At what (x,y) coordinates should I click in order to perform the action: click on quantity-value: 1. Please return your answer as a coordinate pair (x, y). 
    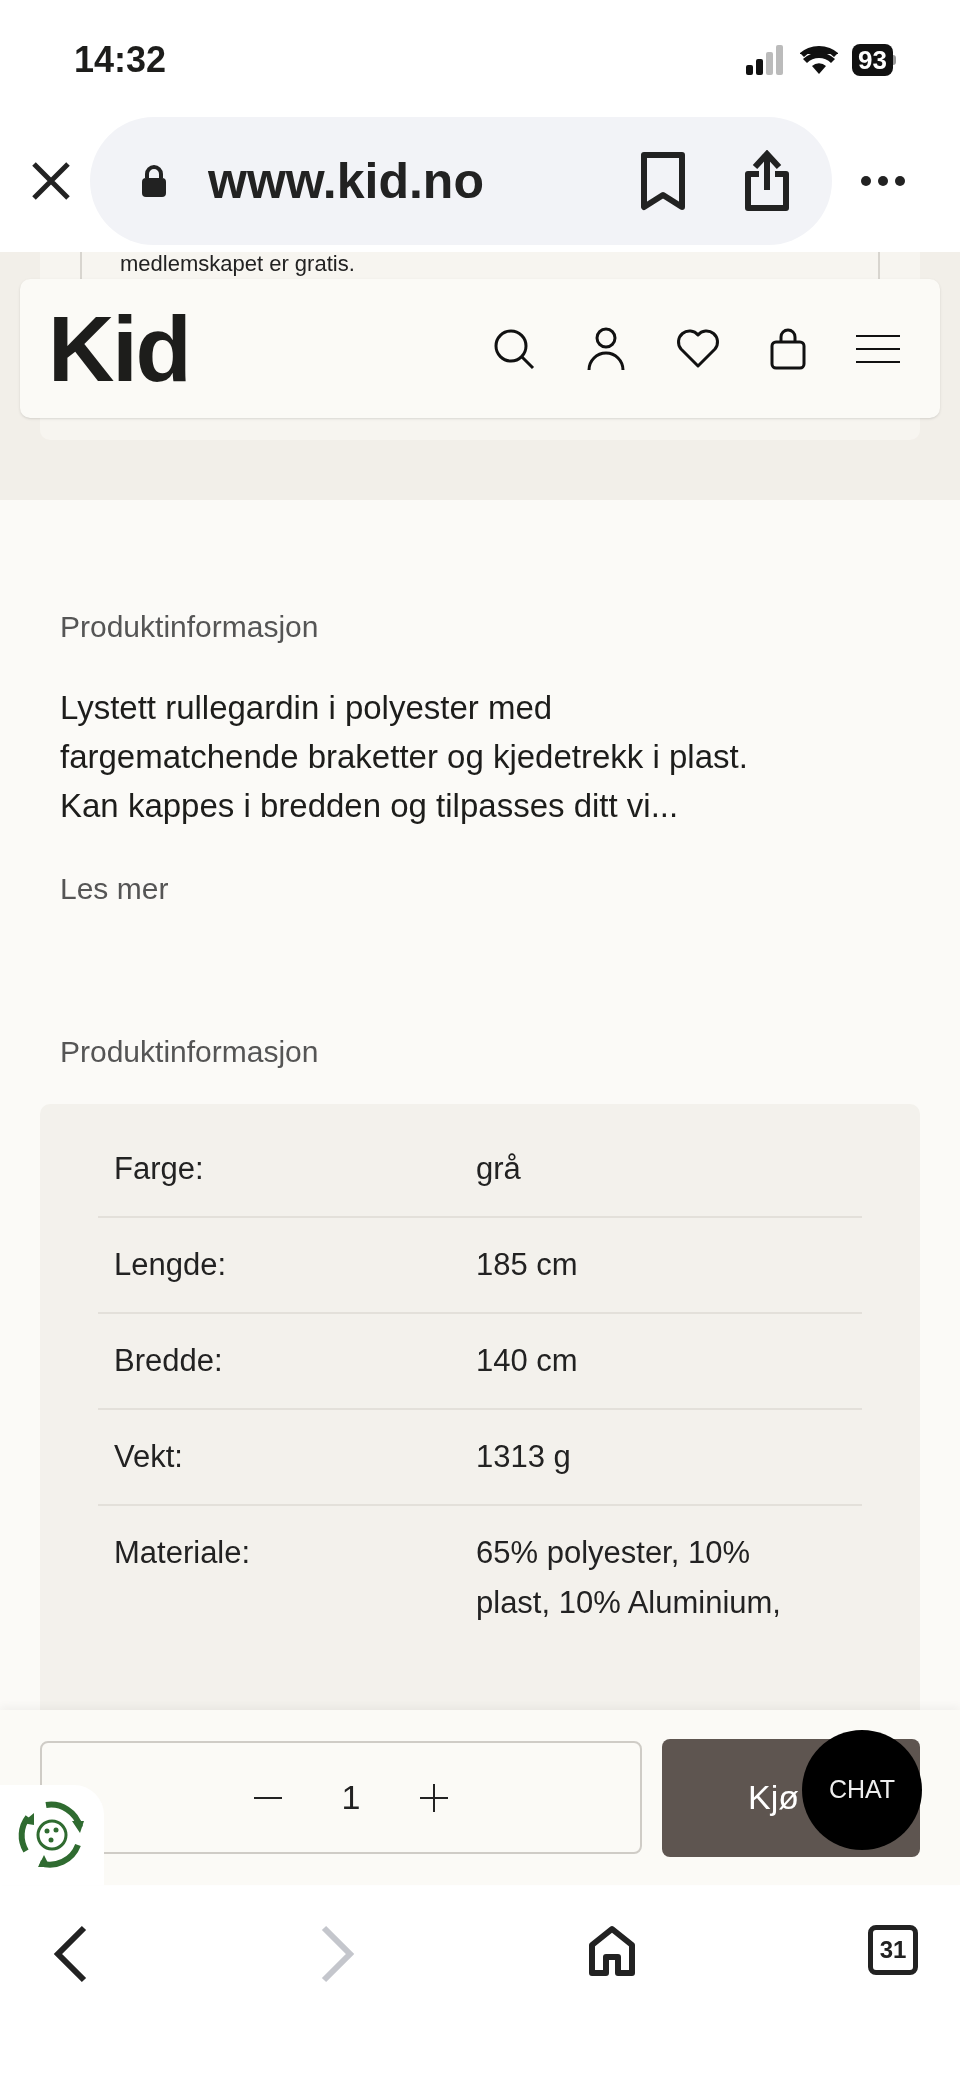
    Looking at the image, I should click on (351, 1797).